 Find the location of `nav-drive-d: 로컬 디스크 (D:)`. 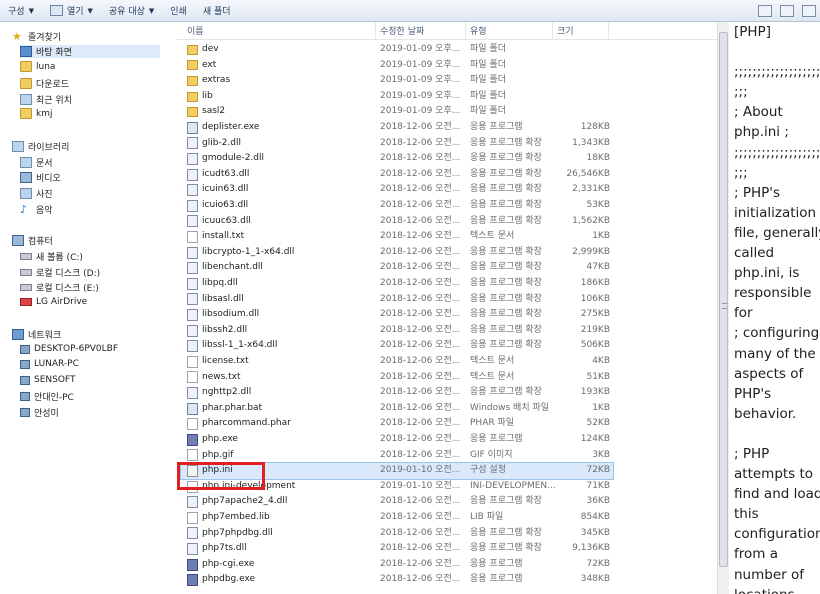

nav-drive-d: 로컬 디스크 (D:) is located at coordinates (60, 272).